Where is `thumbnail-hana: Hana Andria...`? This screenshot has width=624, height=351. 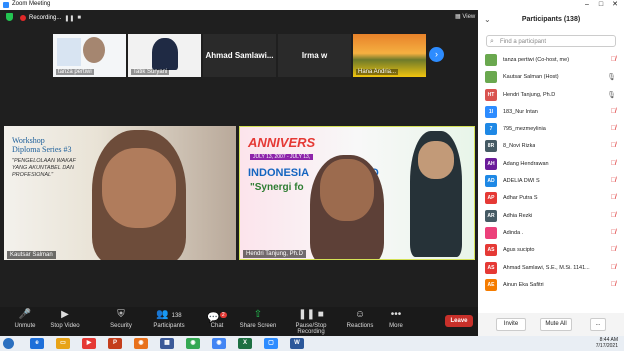 thumbnail-hana: Hana Andria... is located at coordinates (389, 55).